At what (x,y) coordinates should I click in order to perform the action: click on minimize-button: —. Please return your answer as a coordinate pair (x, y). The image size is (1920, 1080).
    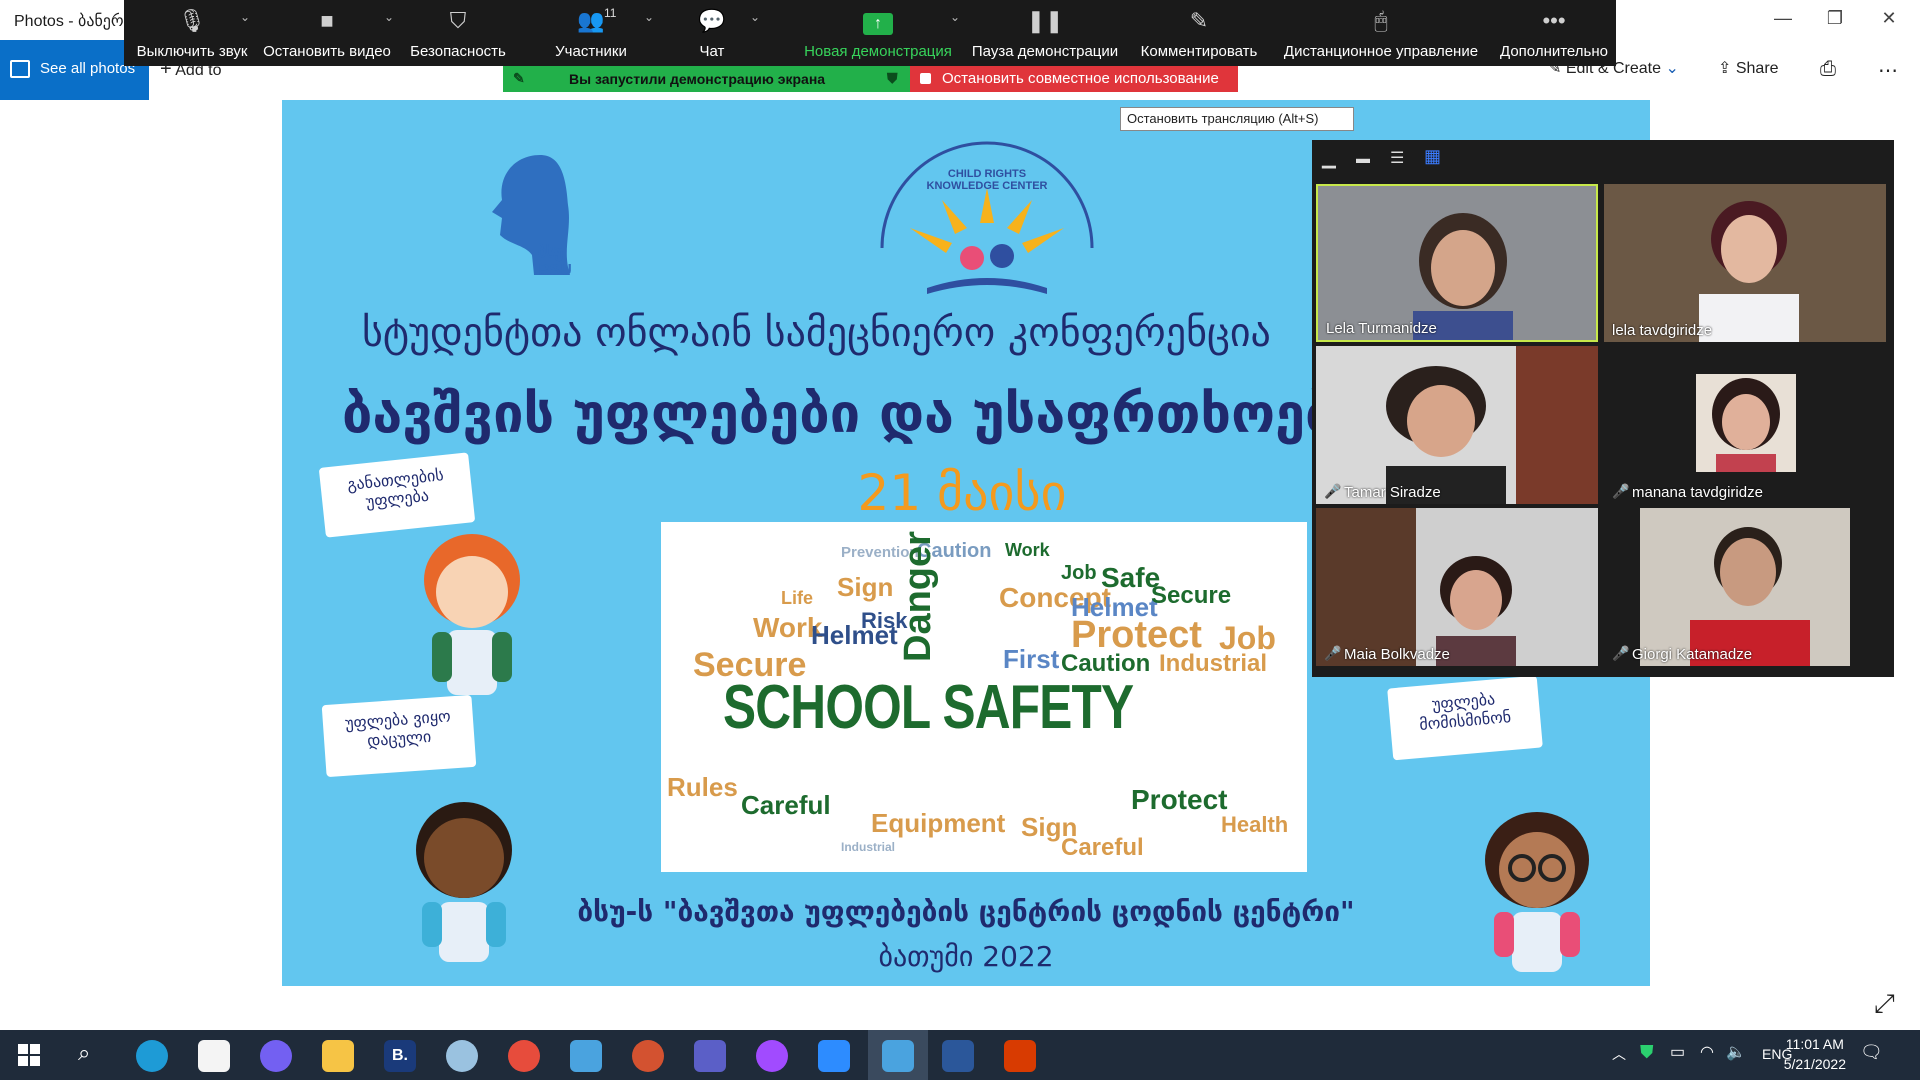
    Looking at the image, I should click on (1783, 20).